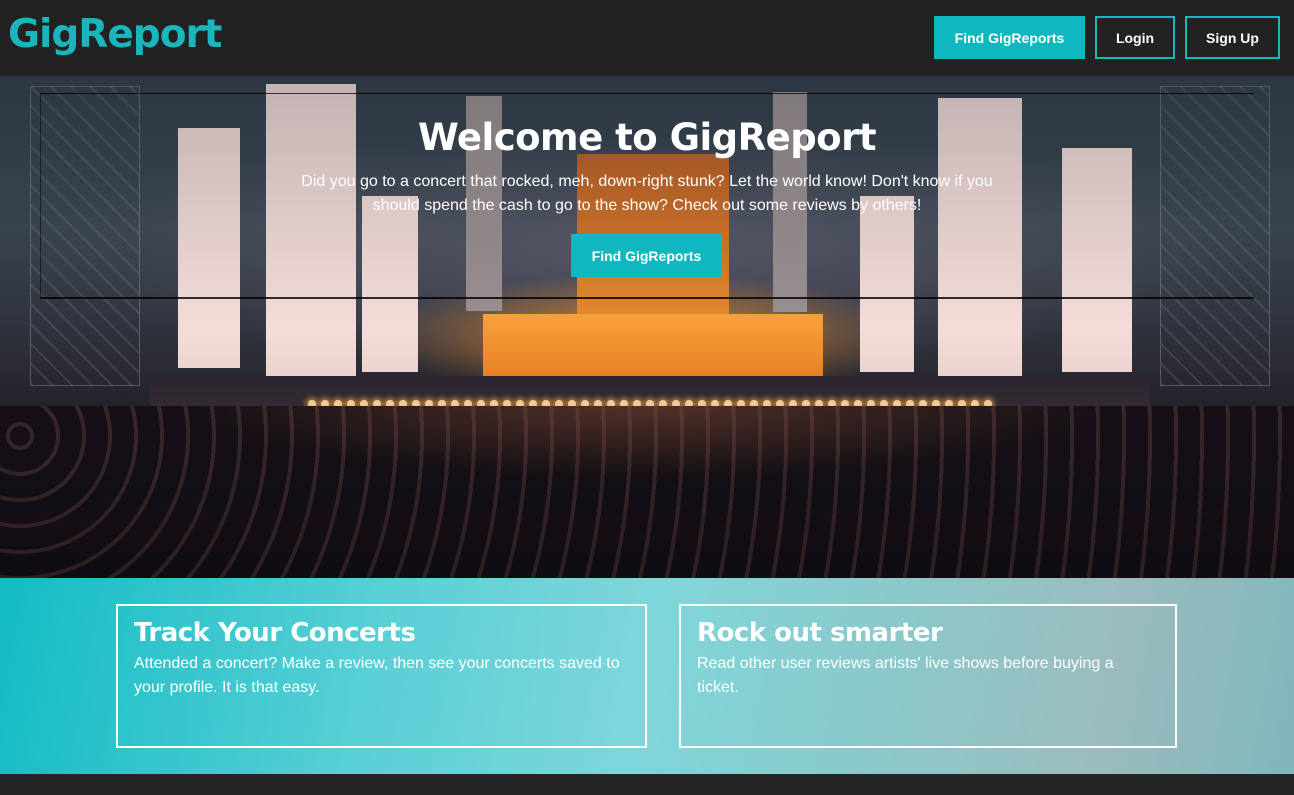 Image resolution: width=1294 pixels, height=795 pixels. I want to click on hero-title: Welcome to GigReport, so click(647, 137).